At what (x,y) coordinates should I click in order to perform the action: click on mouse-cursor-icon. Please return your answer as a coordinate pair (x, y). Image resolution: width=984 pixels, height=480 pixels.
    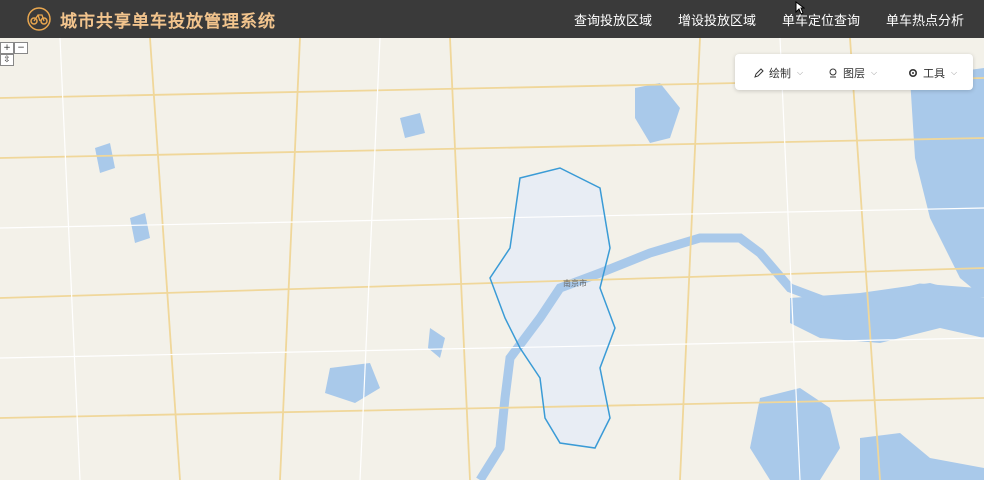
    Looking at the image, I should click on (800, 9).